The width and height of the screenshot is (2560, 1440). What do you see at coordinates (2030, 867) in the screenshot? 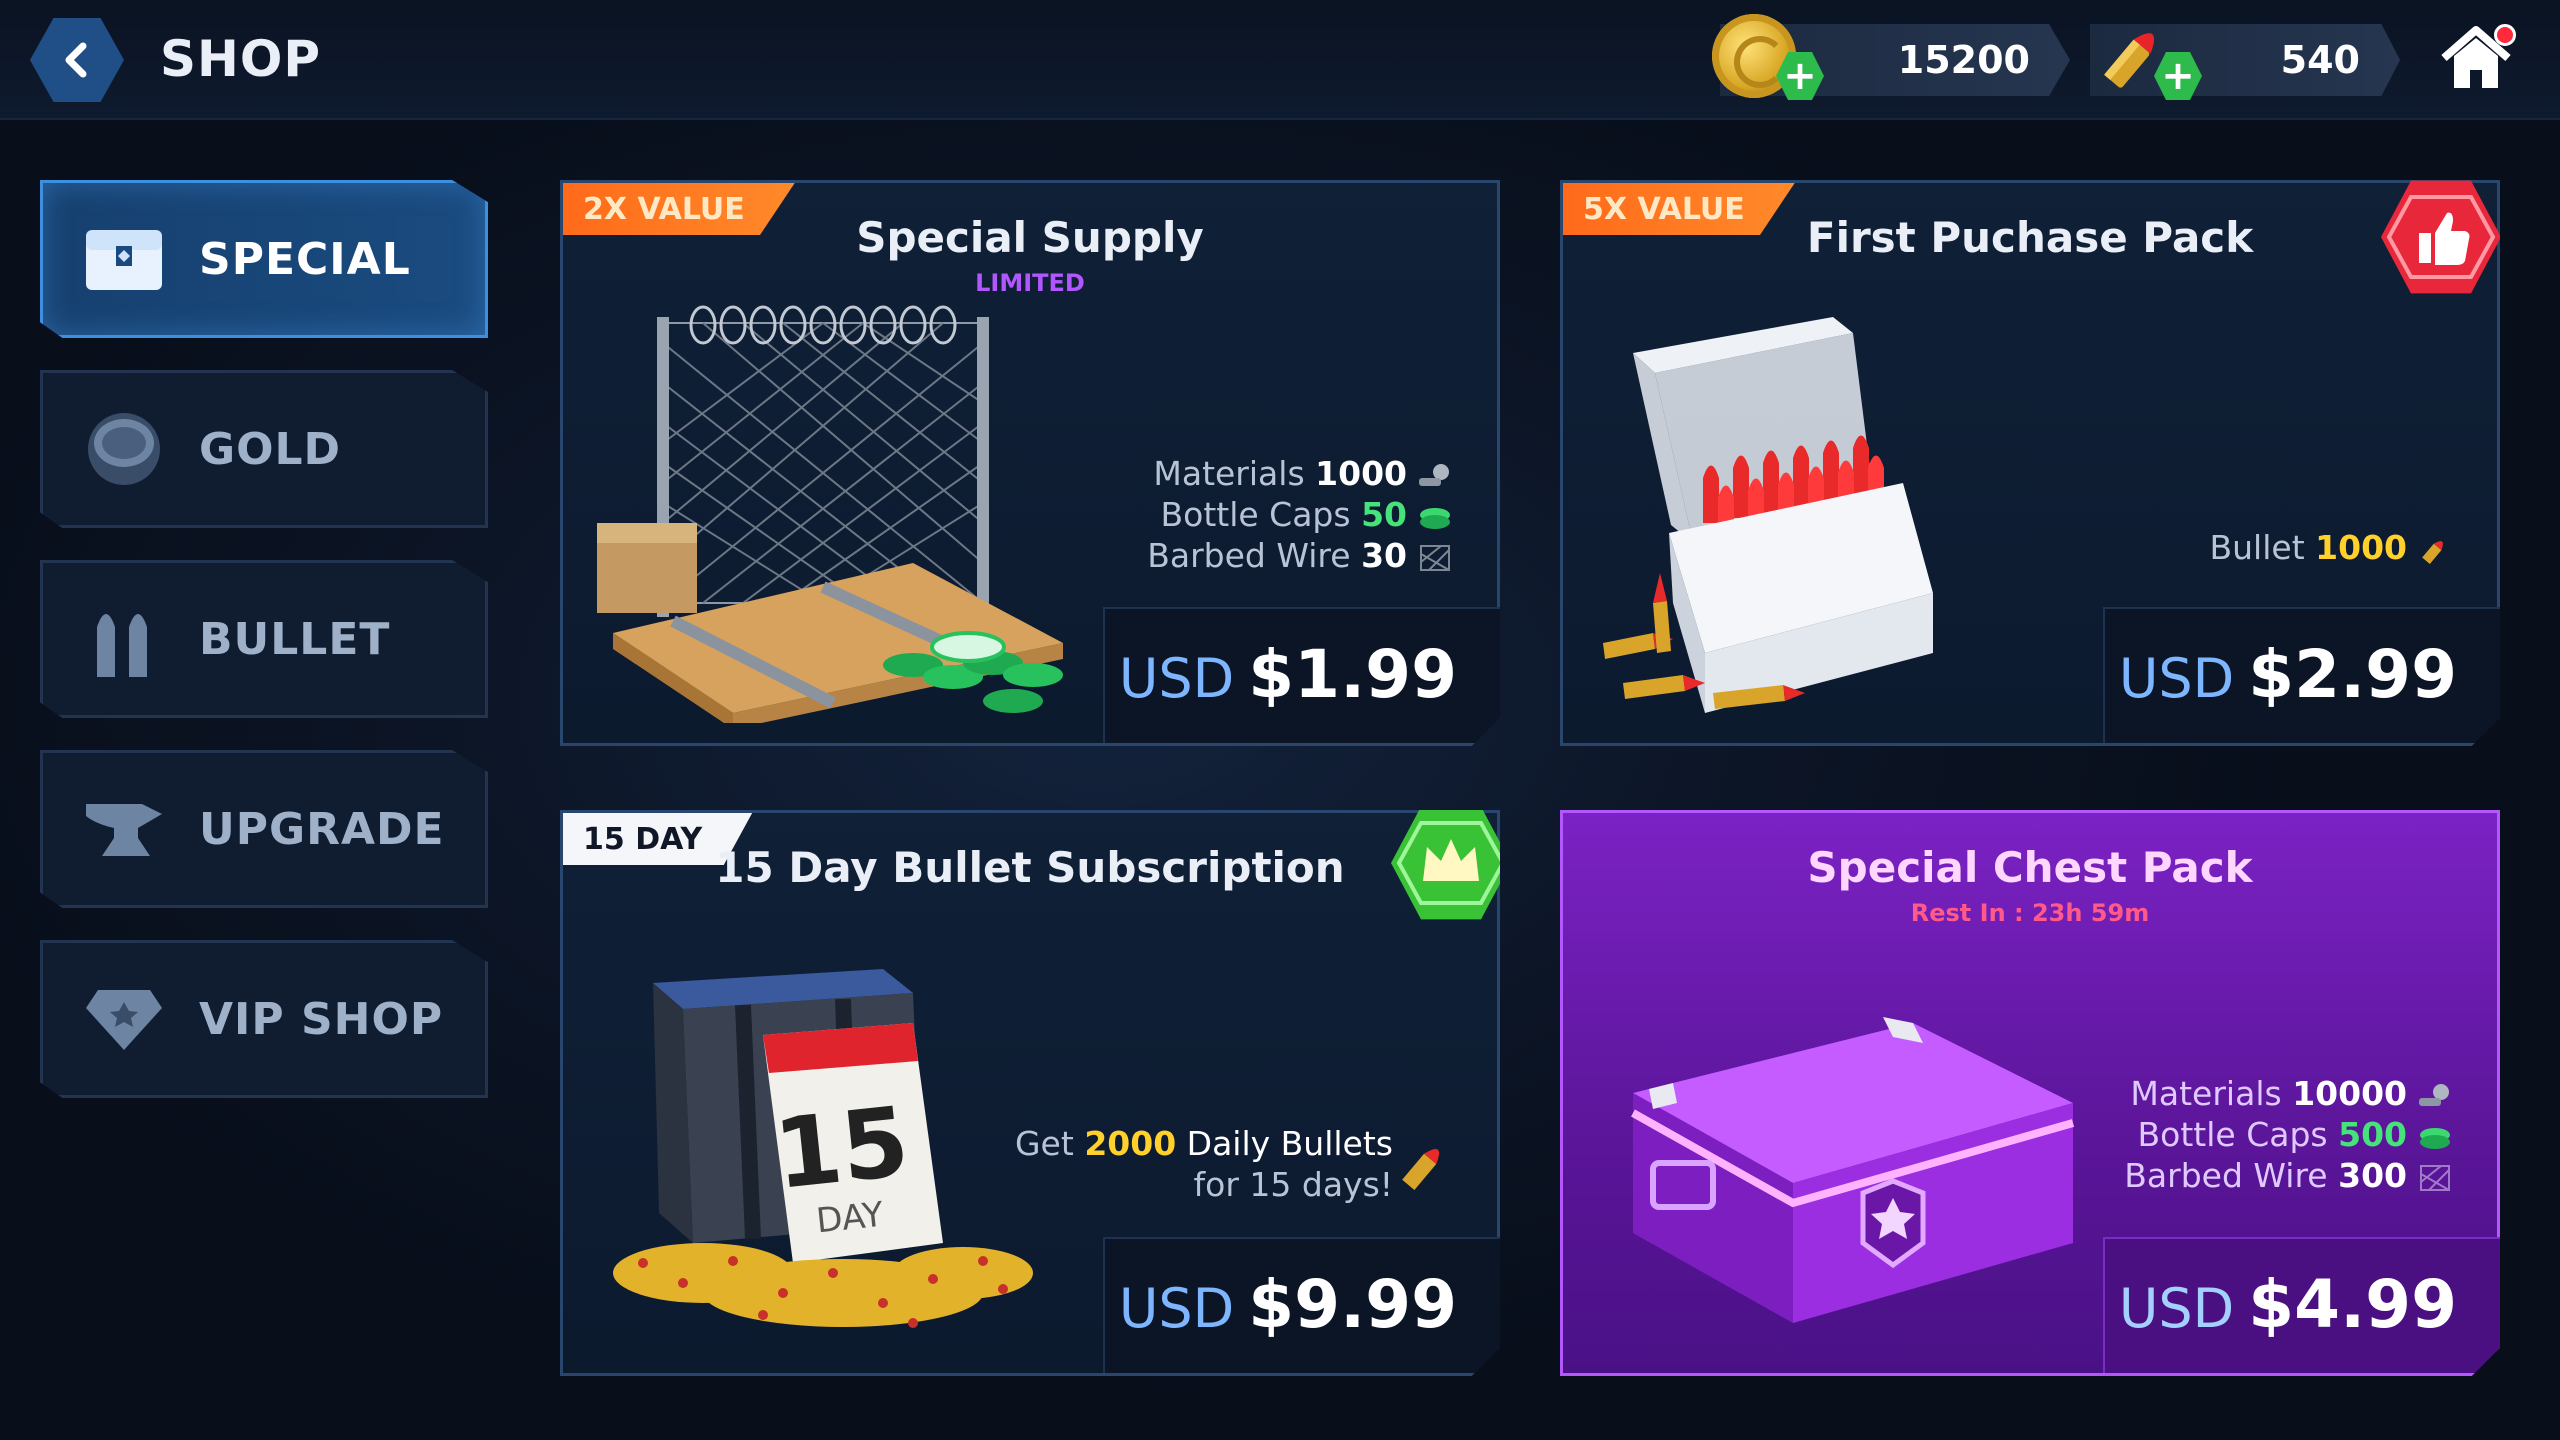
I see `card-title: Special Chest Pack` at bounding box center [2030, 867].